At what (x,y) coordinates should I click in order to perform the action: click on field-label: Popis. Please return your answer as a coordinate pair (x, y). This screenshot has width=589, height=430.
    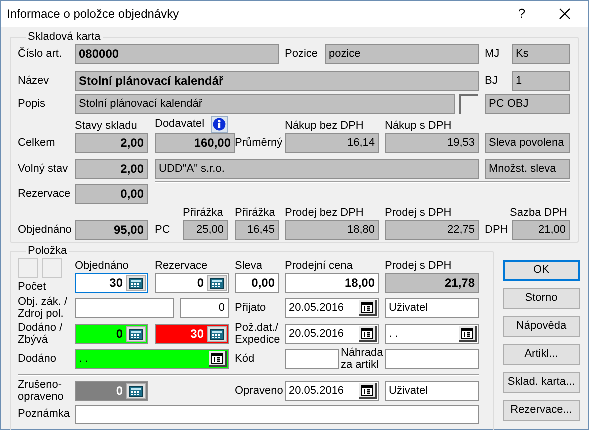
    Looking at the image, I should click on (32, 104).